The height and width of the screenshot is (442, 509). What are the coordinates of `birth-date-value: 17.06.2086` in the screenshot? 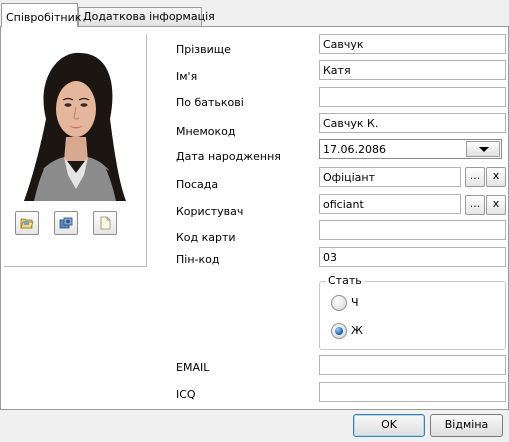 It's located at (354, 149).